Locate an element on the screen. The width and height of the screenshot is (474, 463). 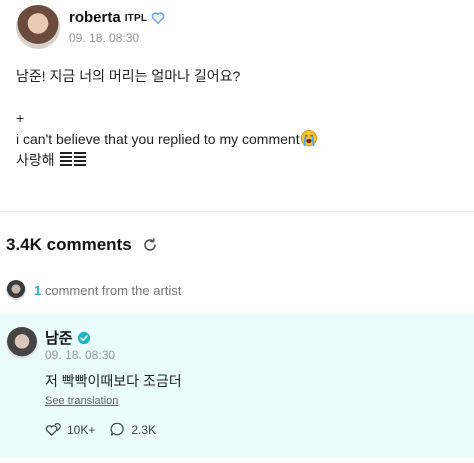
comment-actions: 10K+ 2.3K is located at coordinates (100, 429).